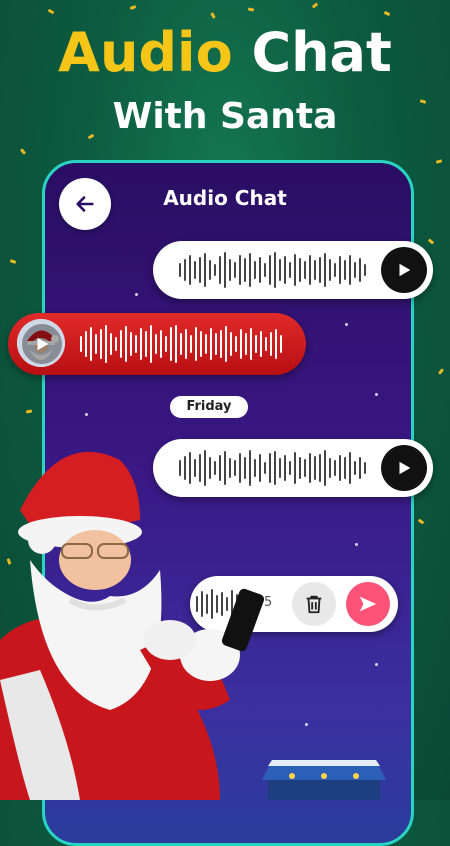  Describe the element at coordinates (225, 116) in the screenshot. I see `subheadline: With Santa` at that location.